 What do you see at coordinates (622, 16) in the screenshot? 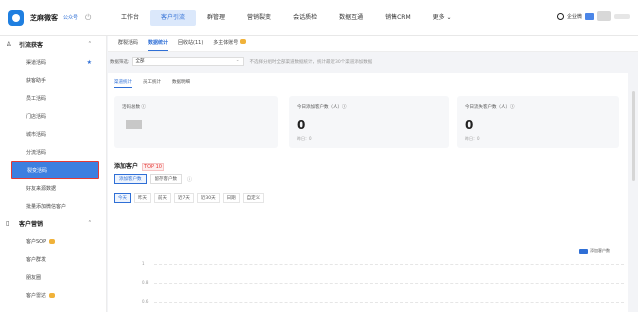
I see `account-name-blurred` at bounding box center [622, 16].